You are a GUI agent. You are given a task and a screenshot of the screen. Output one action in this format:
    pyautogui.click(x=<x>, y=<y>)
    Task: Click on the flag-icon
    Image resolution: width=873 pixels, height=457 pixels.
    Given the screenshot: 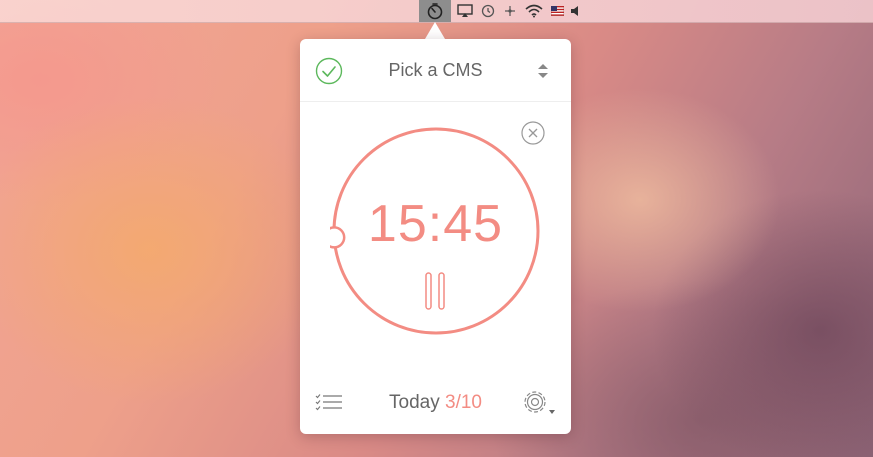 What is the action you would take?
    pyautogui.click(x=557, y=11)
    